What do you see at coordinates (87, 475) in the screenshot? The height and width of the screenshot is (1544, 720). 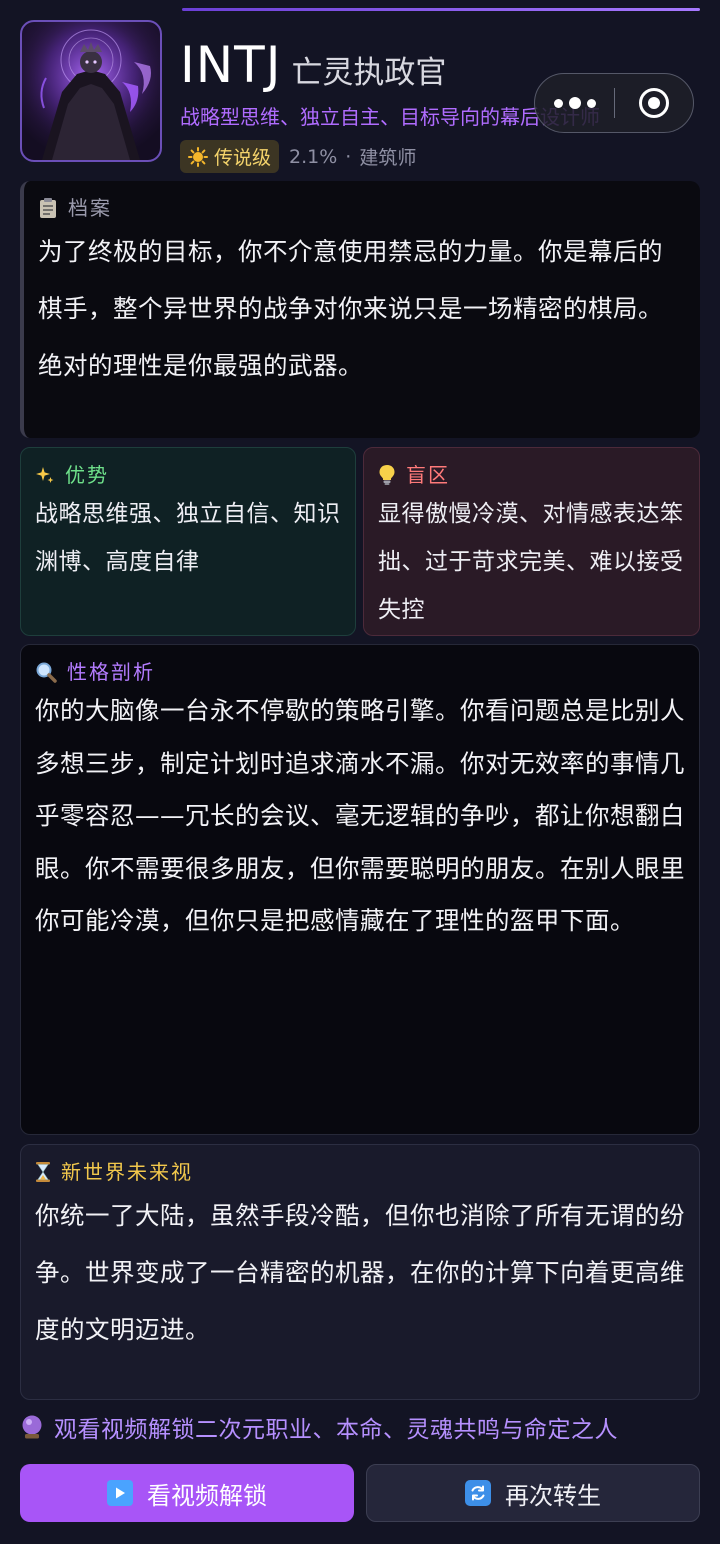 I see `strengths-title: 优势` at bounding box center [87, 475].